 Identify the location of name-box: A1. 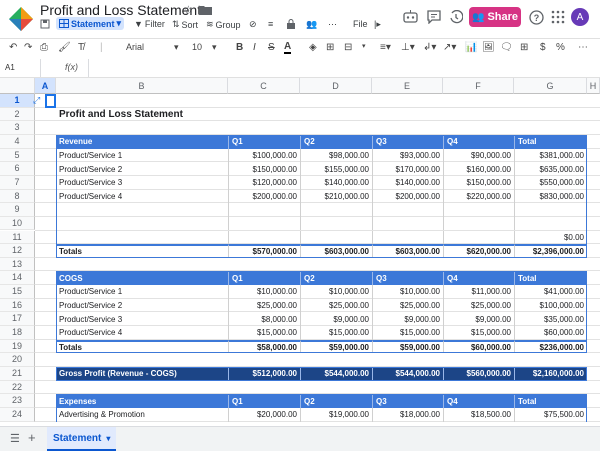
(10, 67).